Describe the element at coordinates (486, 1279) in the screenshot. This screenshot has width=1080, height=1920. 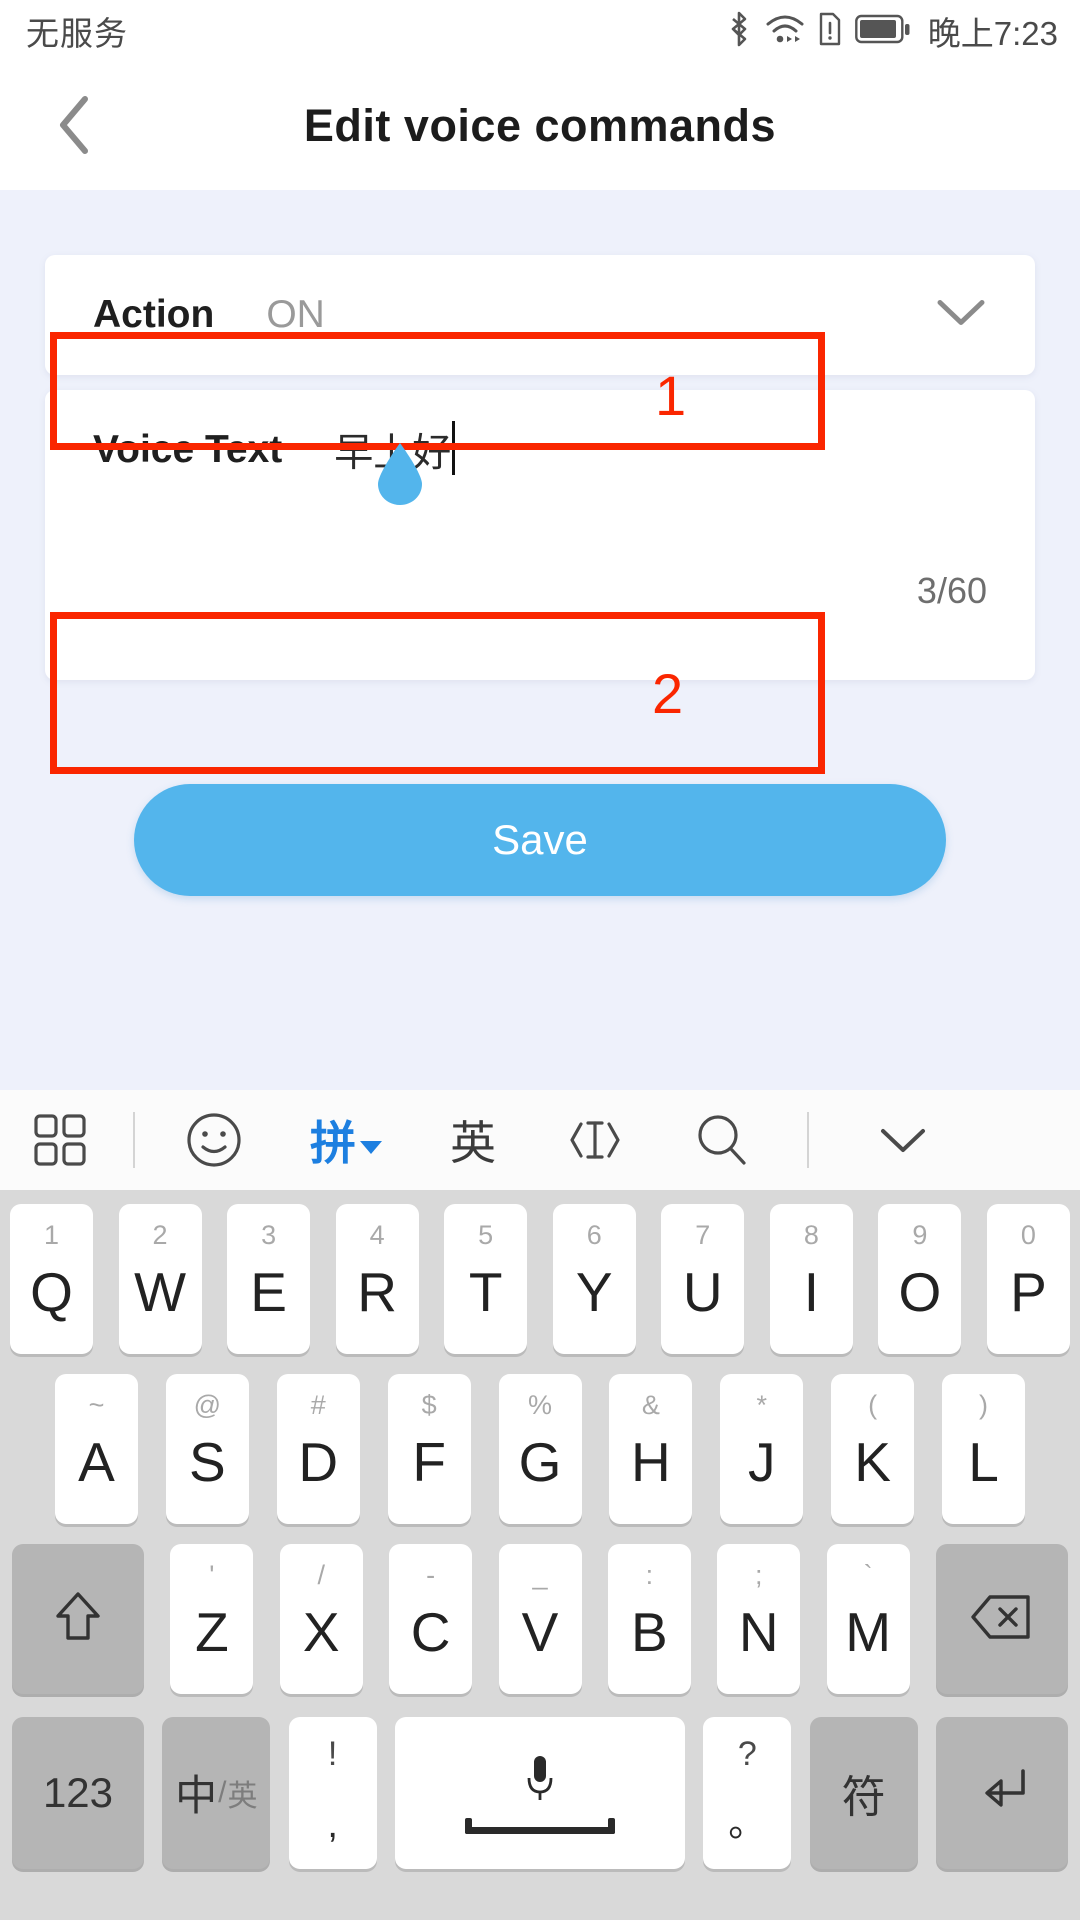
I see `key-t: 5T` at that location.